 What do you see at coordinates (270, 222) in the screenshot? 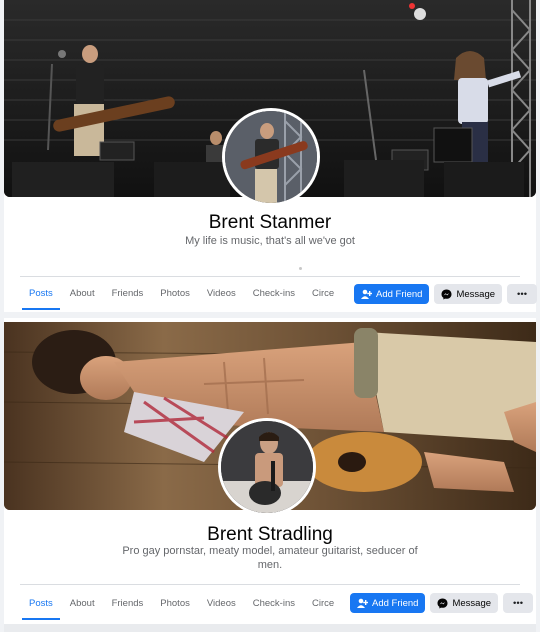
I see `profile-name: Brent Stanmer` at bounding box center [270, 222].